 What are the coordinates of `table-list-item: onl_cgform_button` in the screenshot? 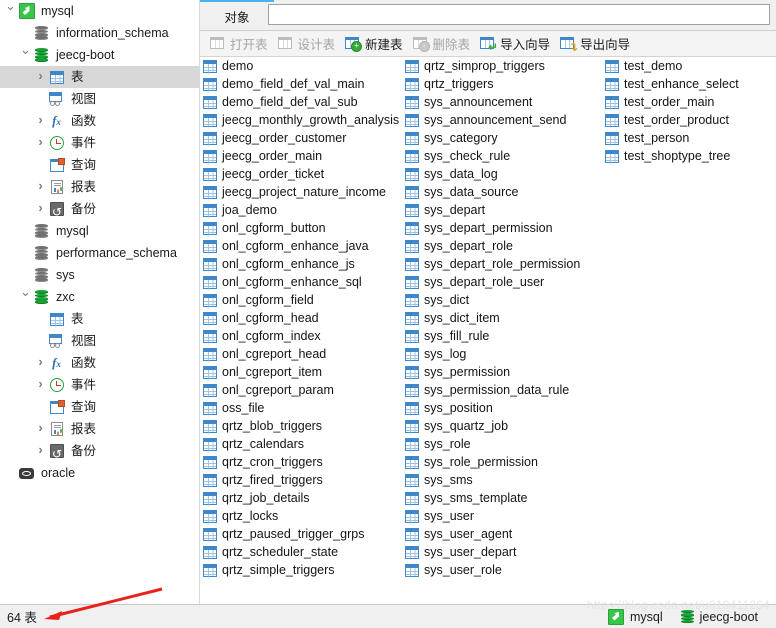 It's located at (304, 228).